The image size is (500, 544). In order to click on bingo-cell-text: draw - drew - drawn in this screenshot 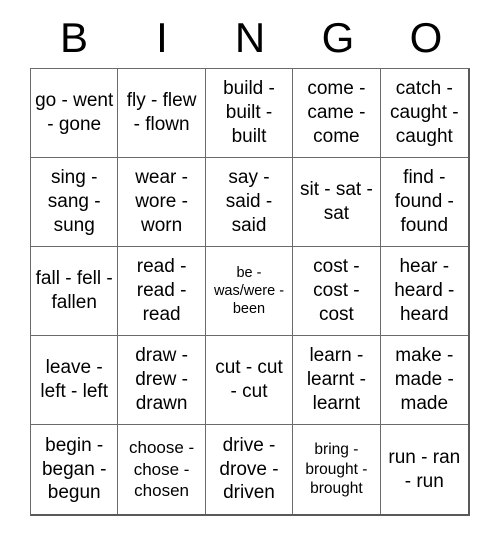, I will do `click(161, 379)`.